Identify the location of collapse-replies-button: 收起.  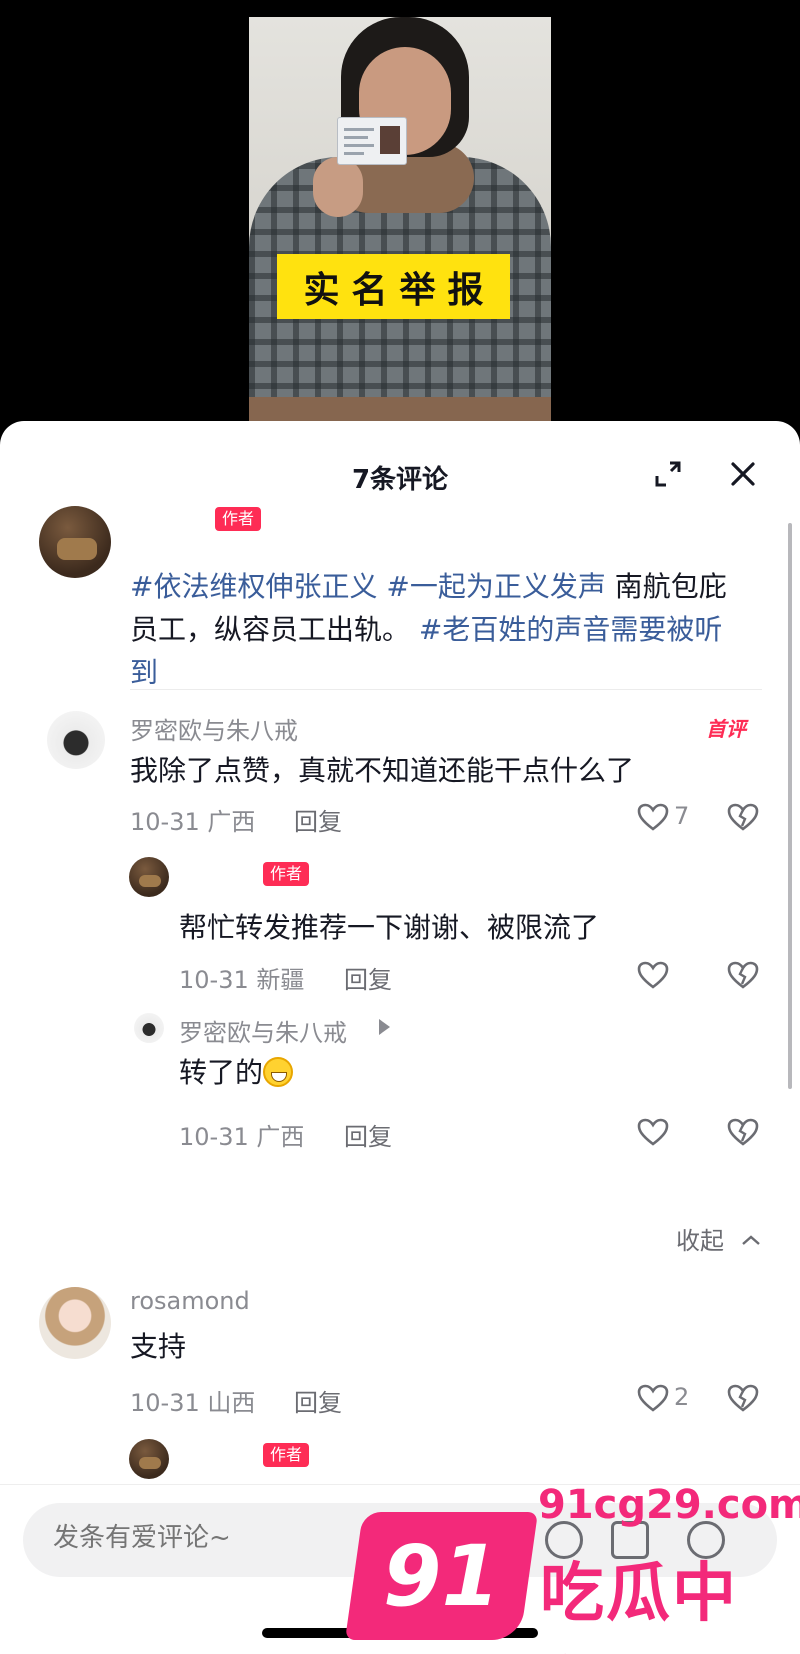
(719, 1238).